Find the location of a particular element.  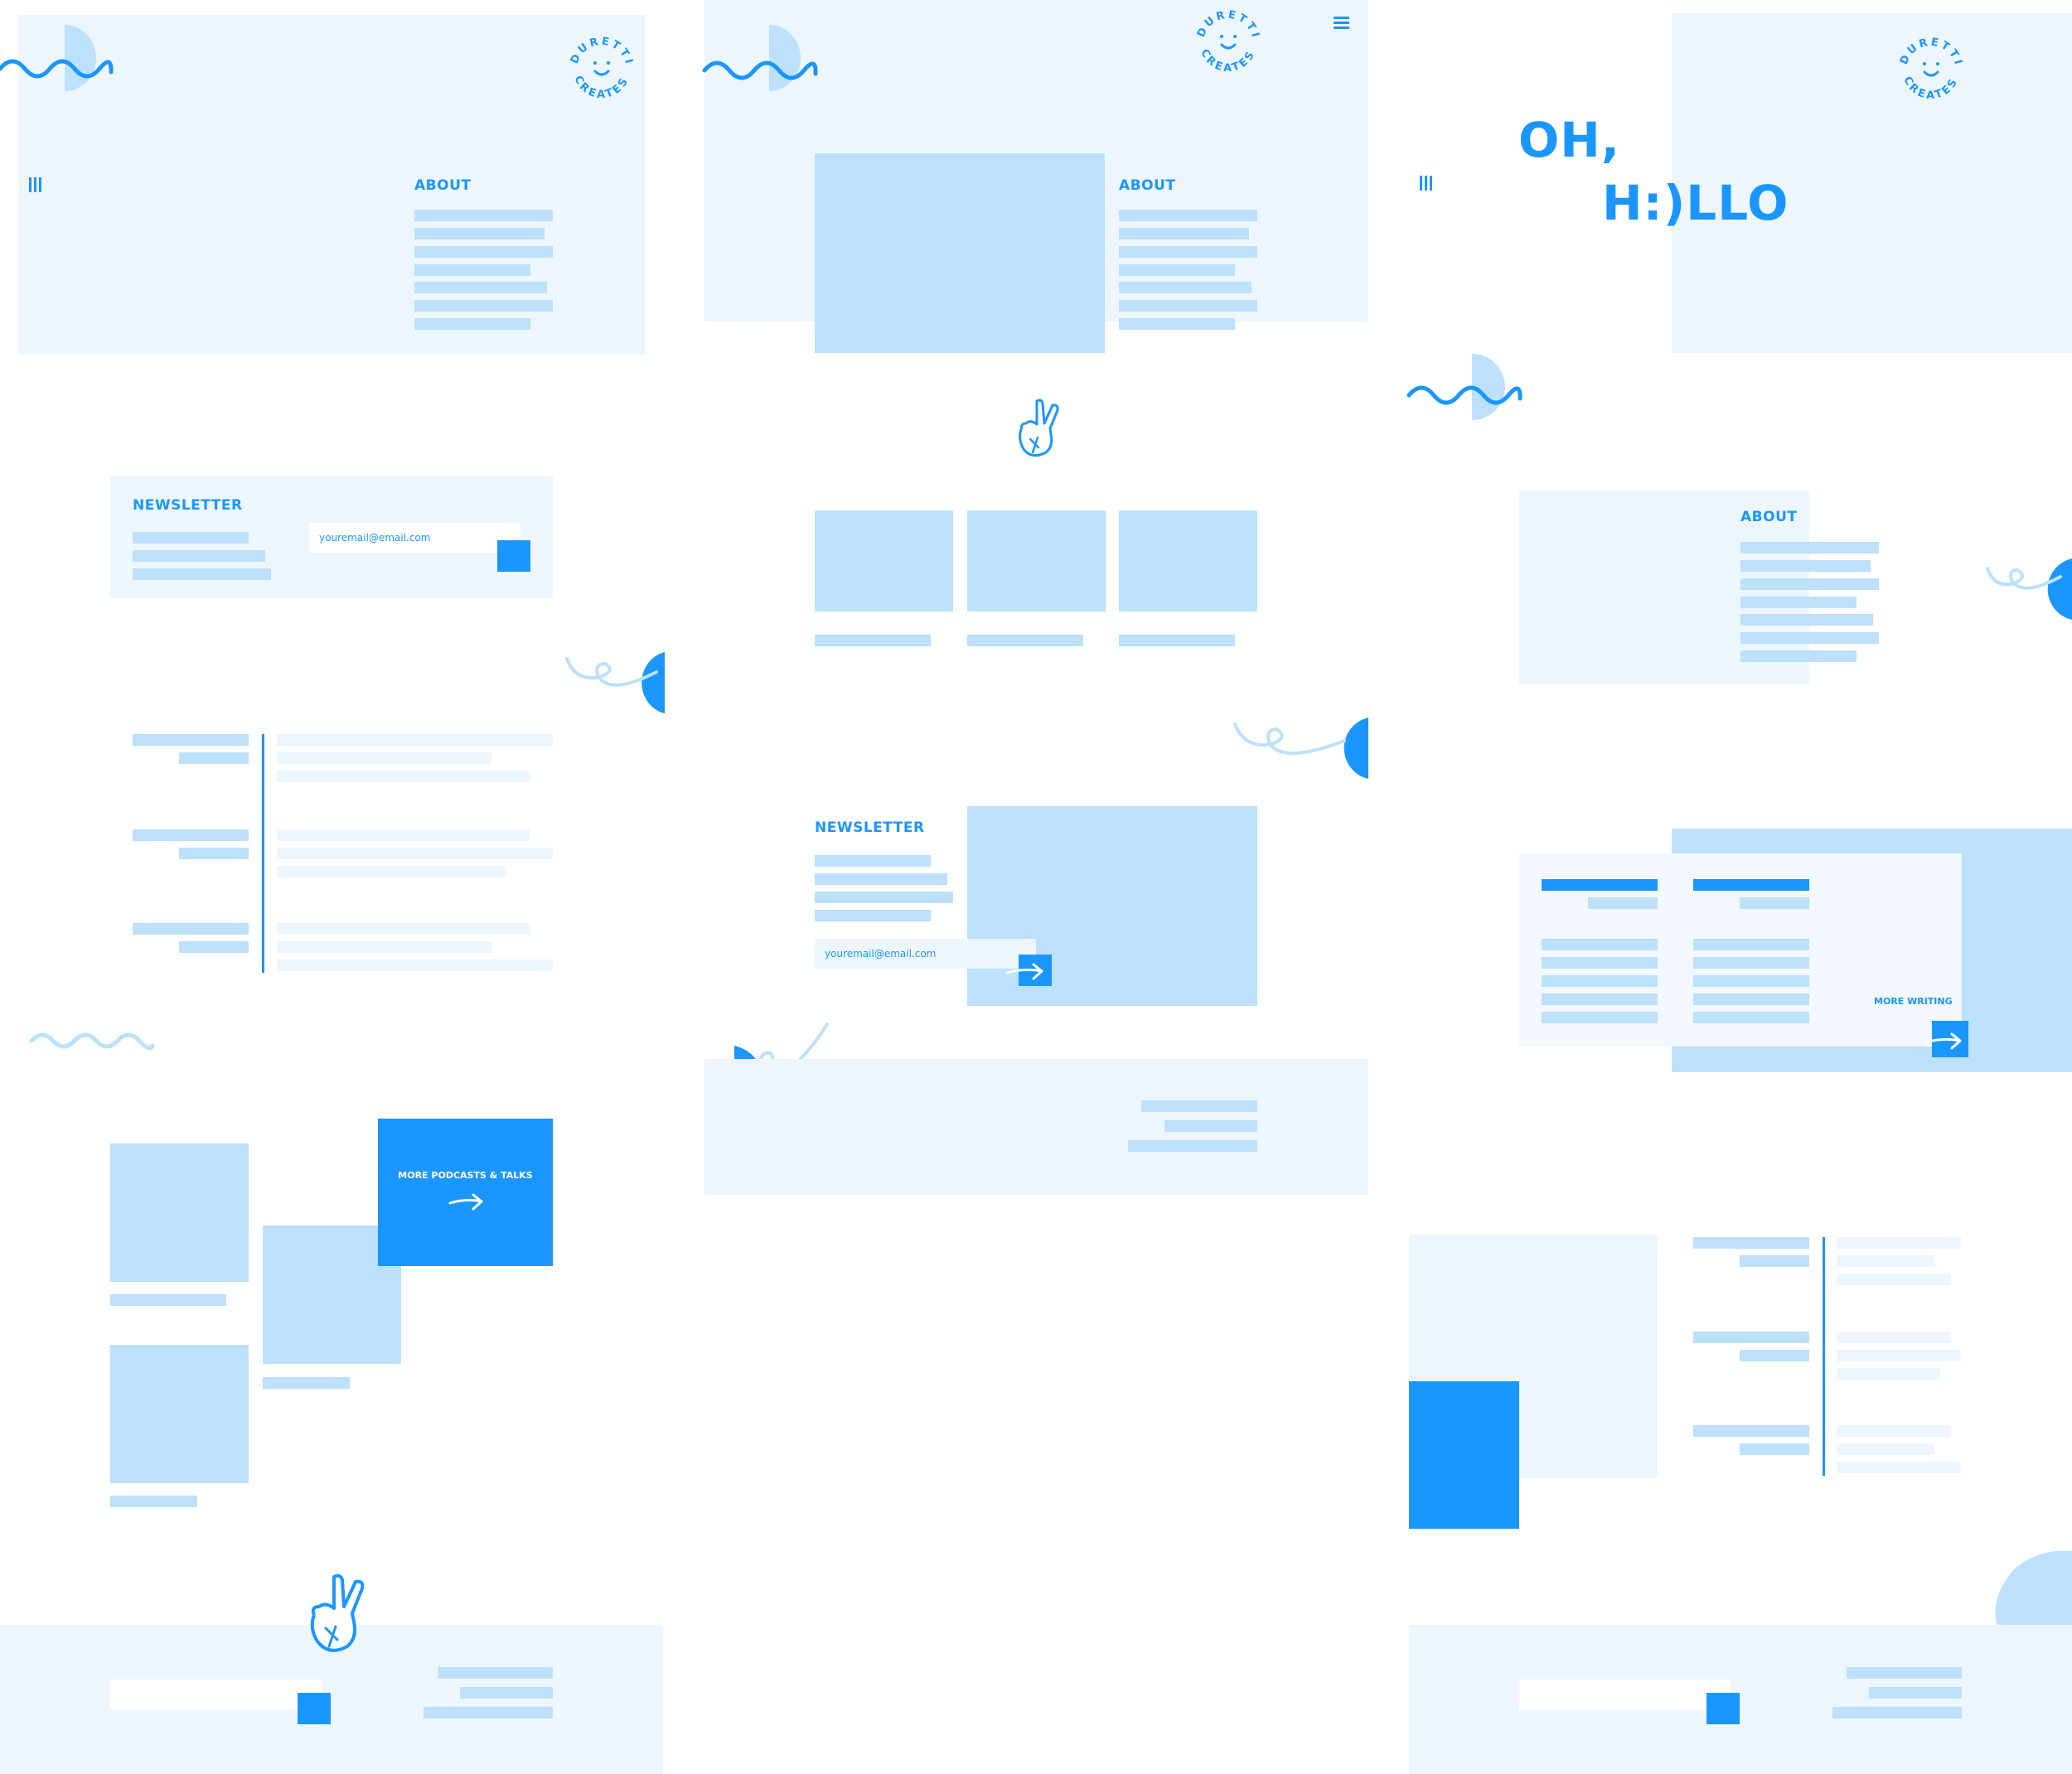

hero-title-line-1: OH, is located at coordinates (1569, 140).